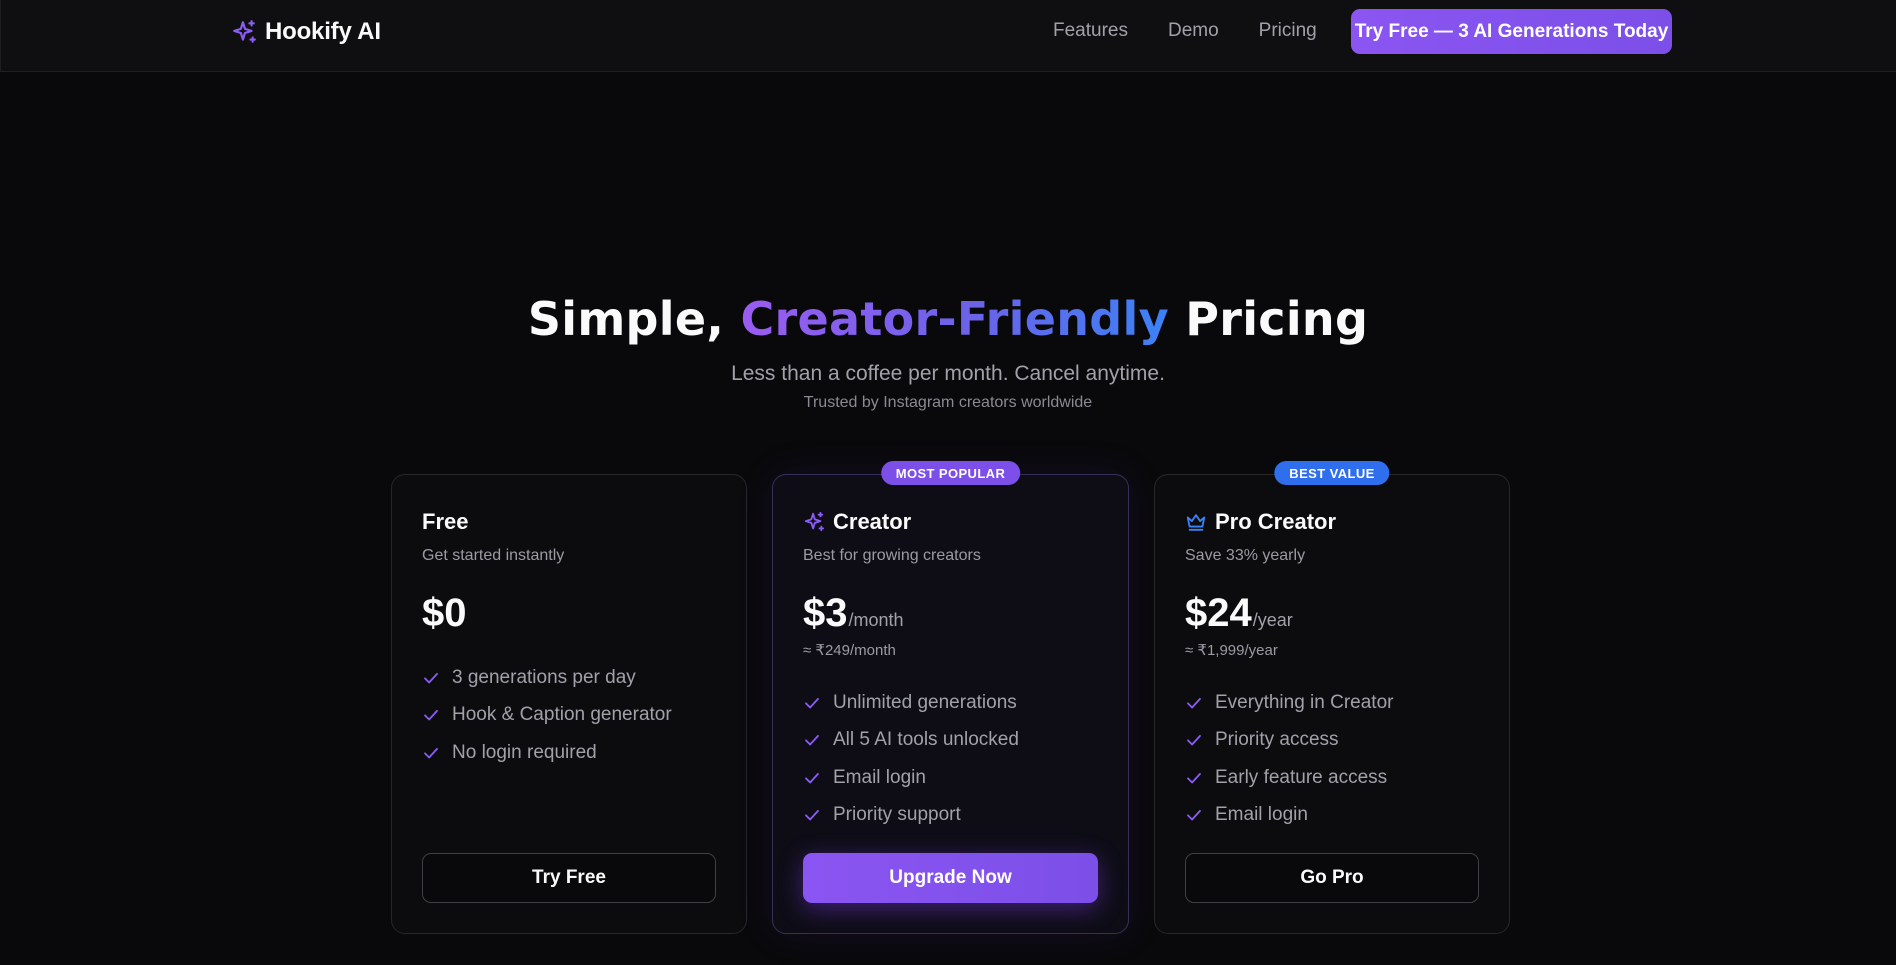 The height and width of the screenshot is (965, 1896). What do you see at coordinates (897, 815) in the screenshot?
I see `feature-text: Priority support` at bounding box center [897, 815].